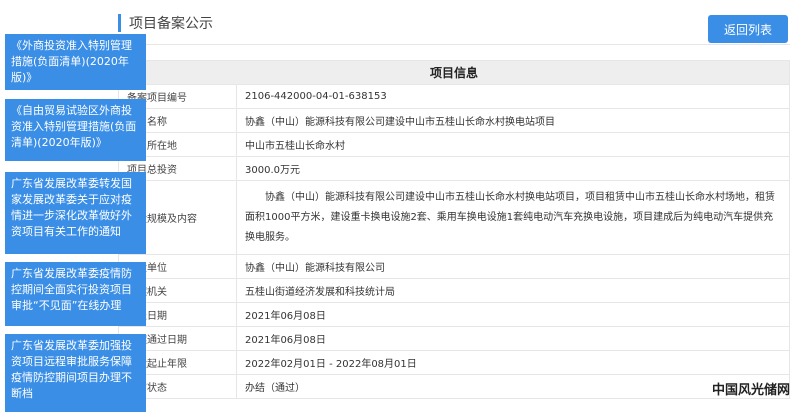  I want to click on back-to-list-button: 返回列表, so click(748, 29).